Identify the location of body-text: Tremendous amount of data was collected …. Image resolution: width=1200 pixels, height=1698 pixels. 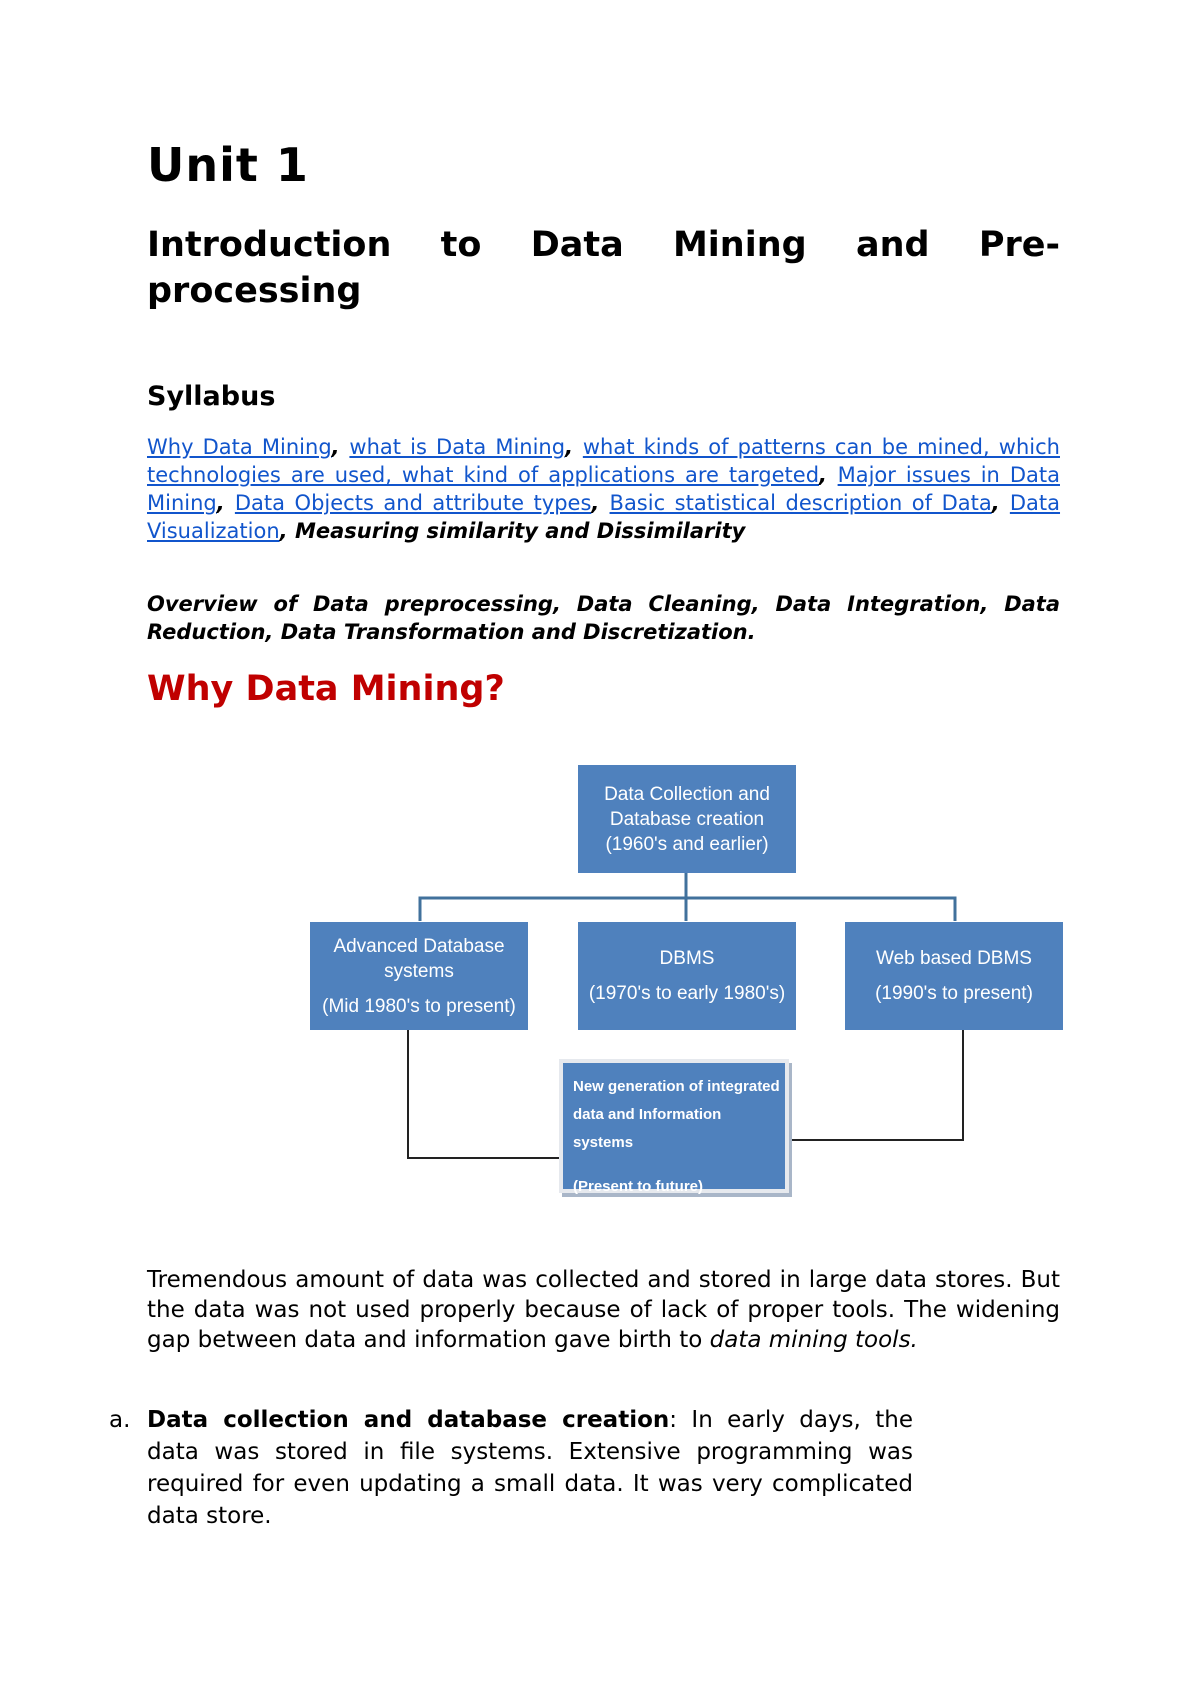
(603, 1310).